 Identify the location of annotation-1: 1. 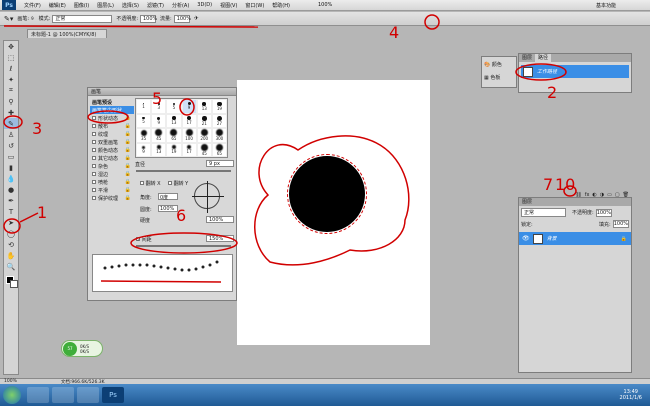
(42, 212).